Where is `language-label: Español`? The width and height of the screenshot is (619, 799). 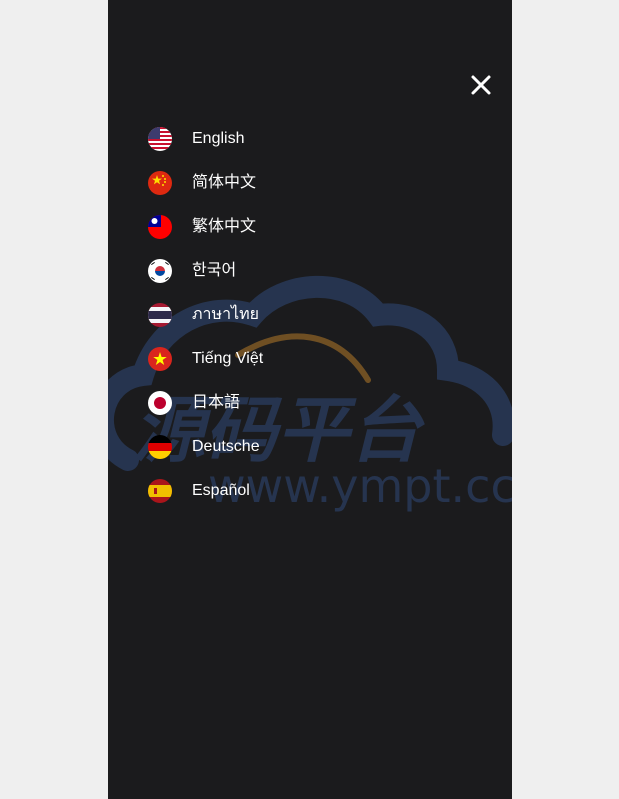
language-label: Español is located at coordinates (221, 490).